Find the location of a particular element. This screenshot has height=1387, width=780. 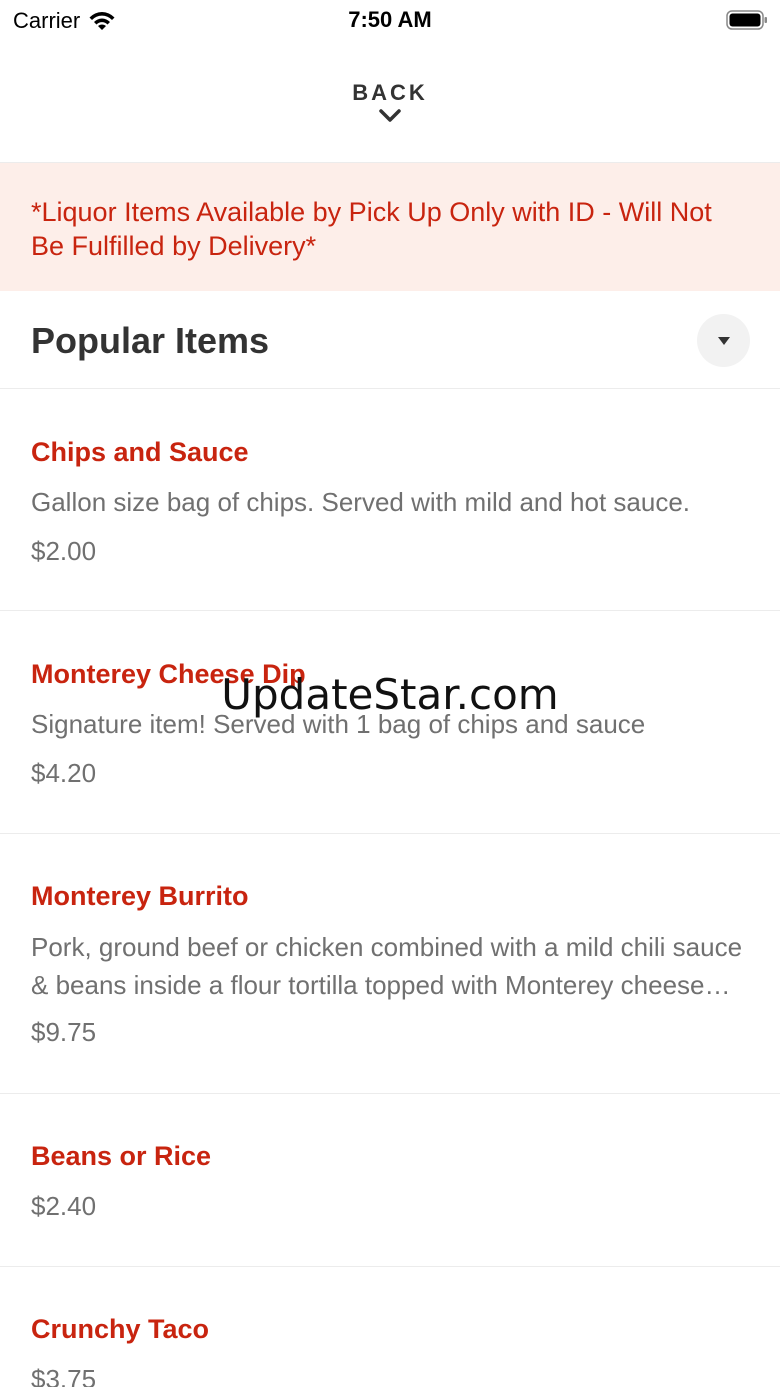

section-header: Popular Items is located at coordinates (390, 340).